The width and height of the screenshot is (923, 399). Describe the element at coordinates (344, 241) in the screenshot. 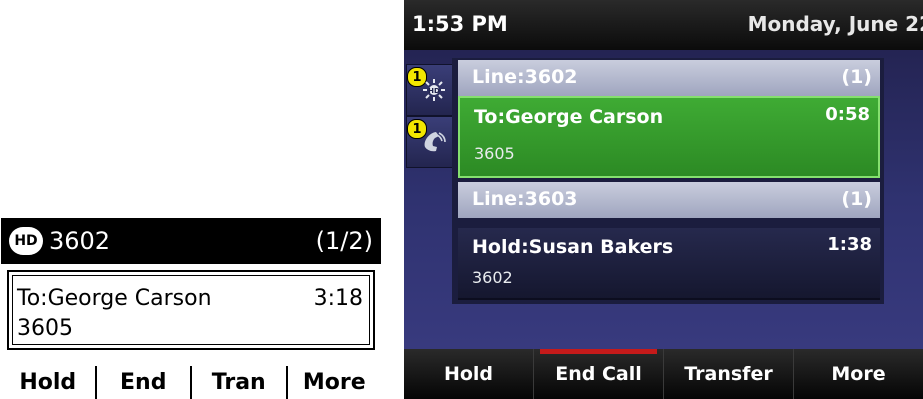

I see `mono-call-count: (1/2)` at that location.